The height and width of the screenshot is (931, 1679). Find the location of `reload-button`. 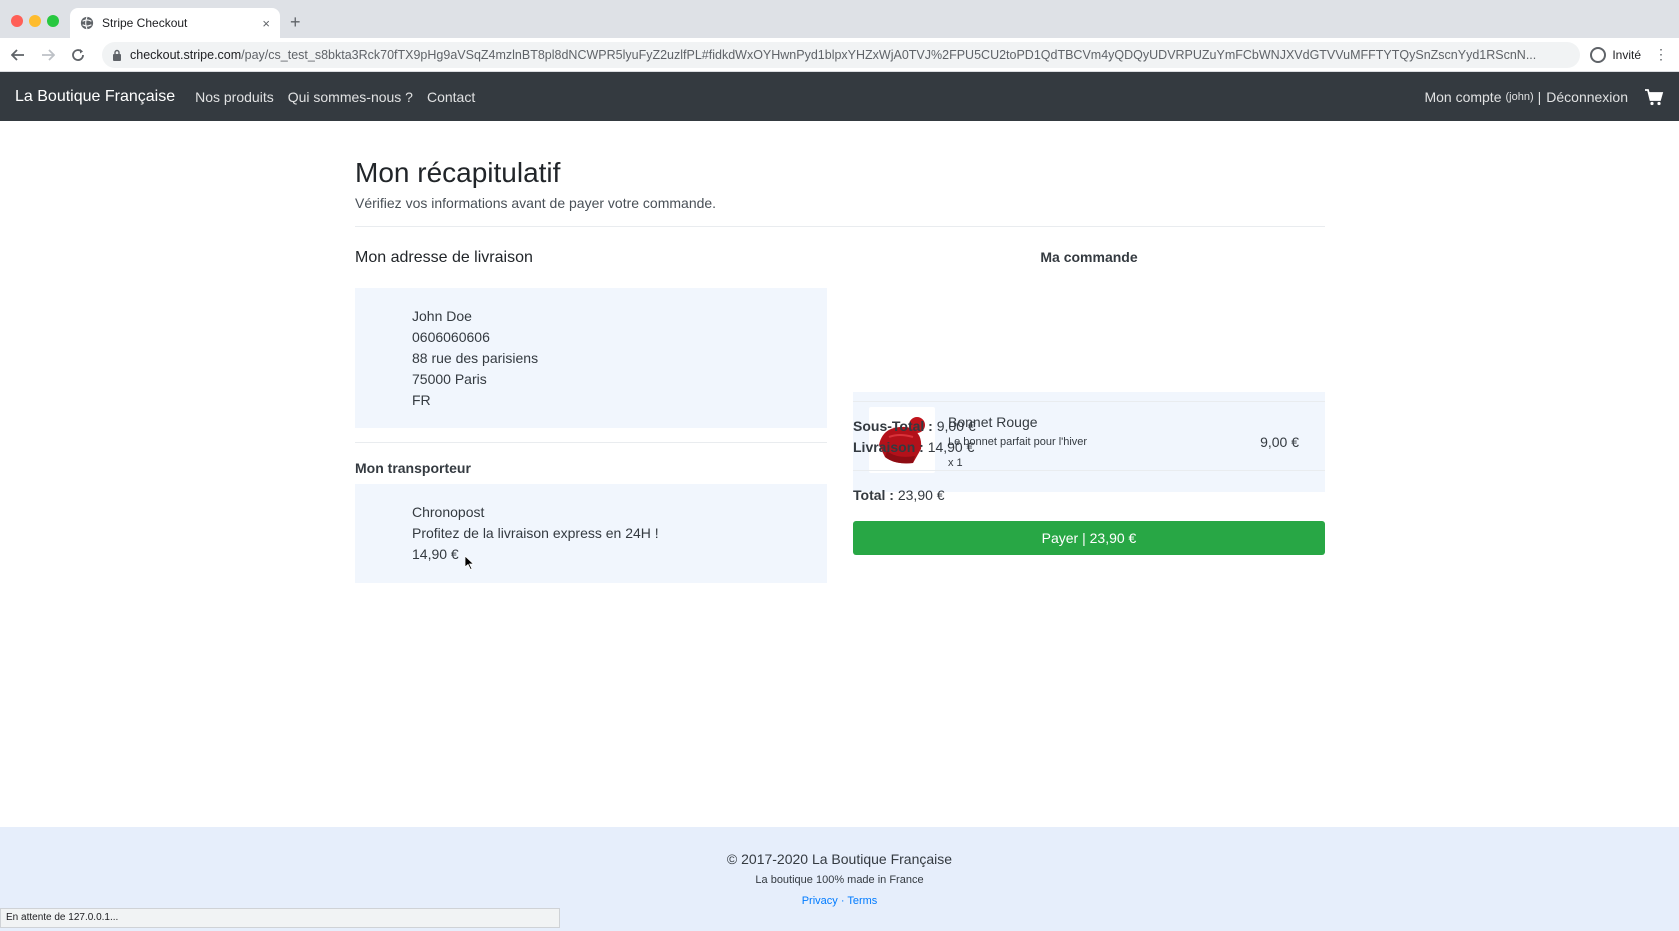

reload-button is located at coordinates (78, 55).